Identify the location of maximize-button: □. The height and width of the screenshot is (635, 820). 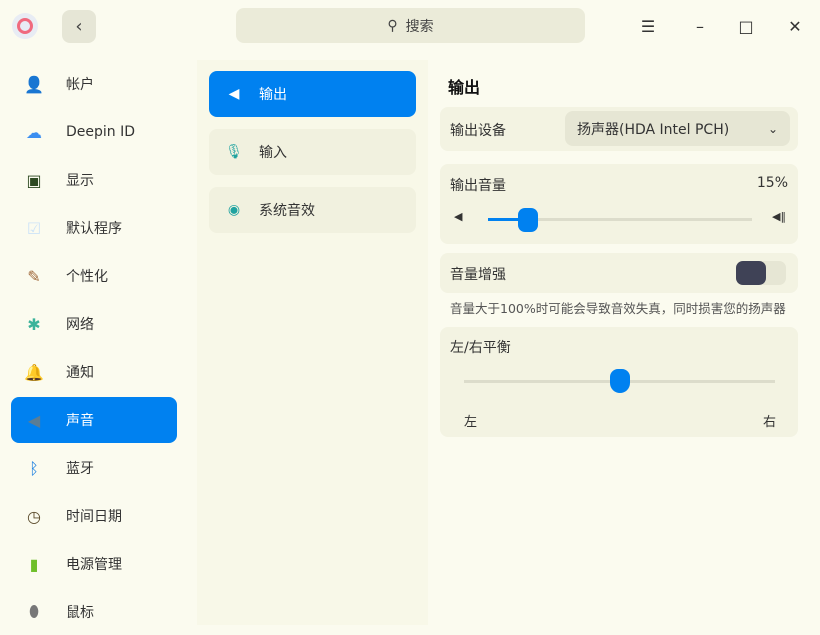
(746, 26).